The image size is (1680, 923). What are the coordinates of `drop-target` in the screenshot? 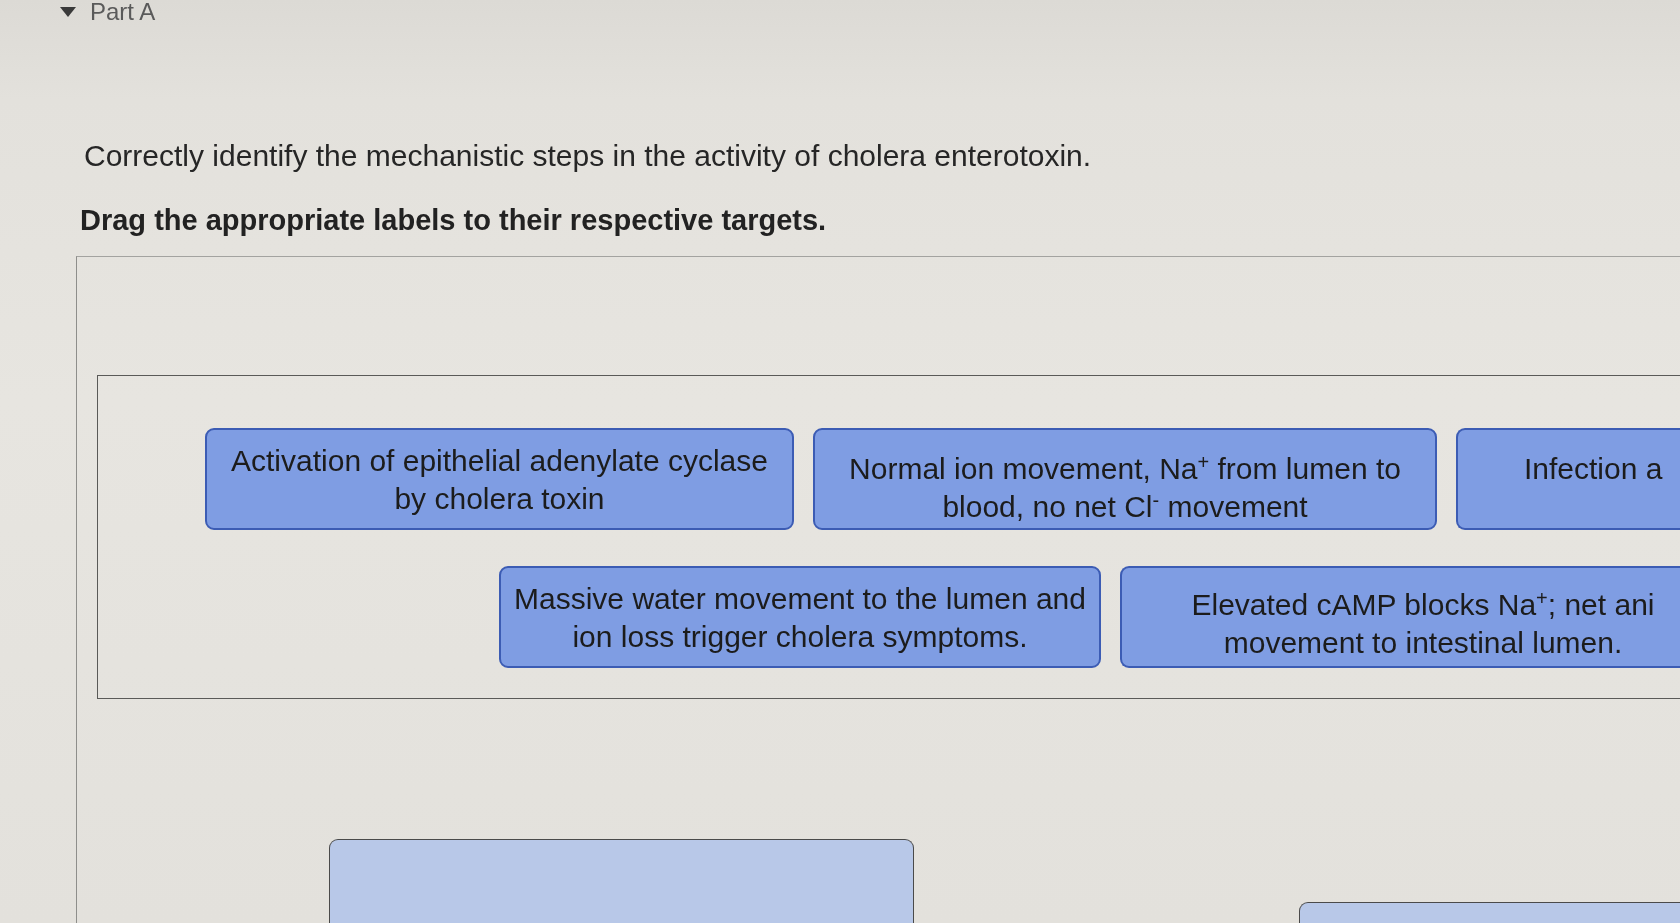 It's located at (1489, 912).